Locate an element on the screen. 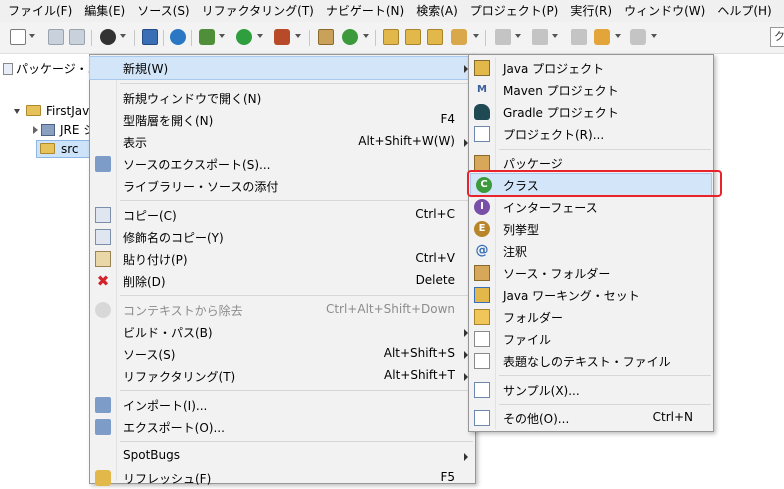 Image resolution: width=784 pixels, height=489 pixels. menu-source: ソース(S) is located at coordinates (163, 11).